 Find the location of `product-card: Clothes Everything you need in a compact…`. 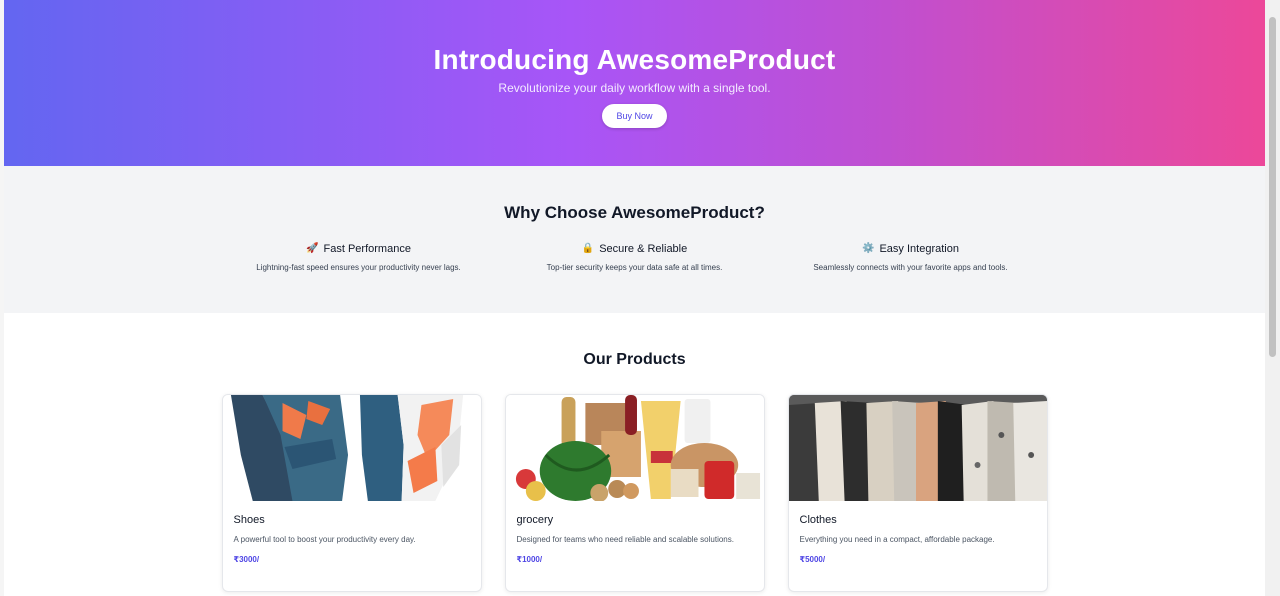

product-card: Clothes Everything you need in a compact… is located at coordinates (917, 493).